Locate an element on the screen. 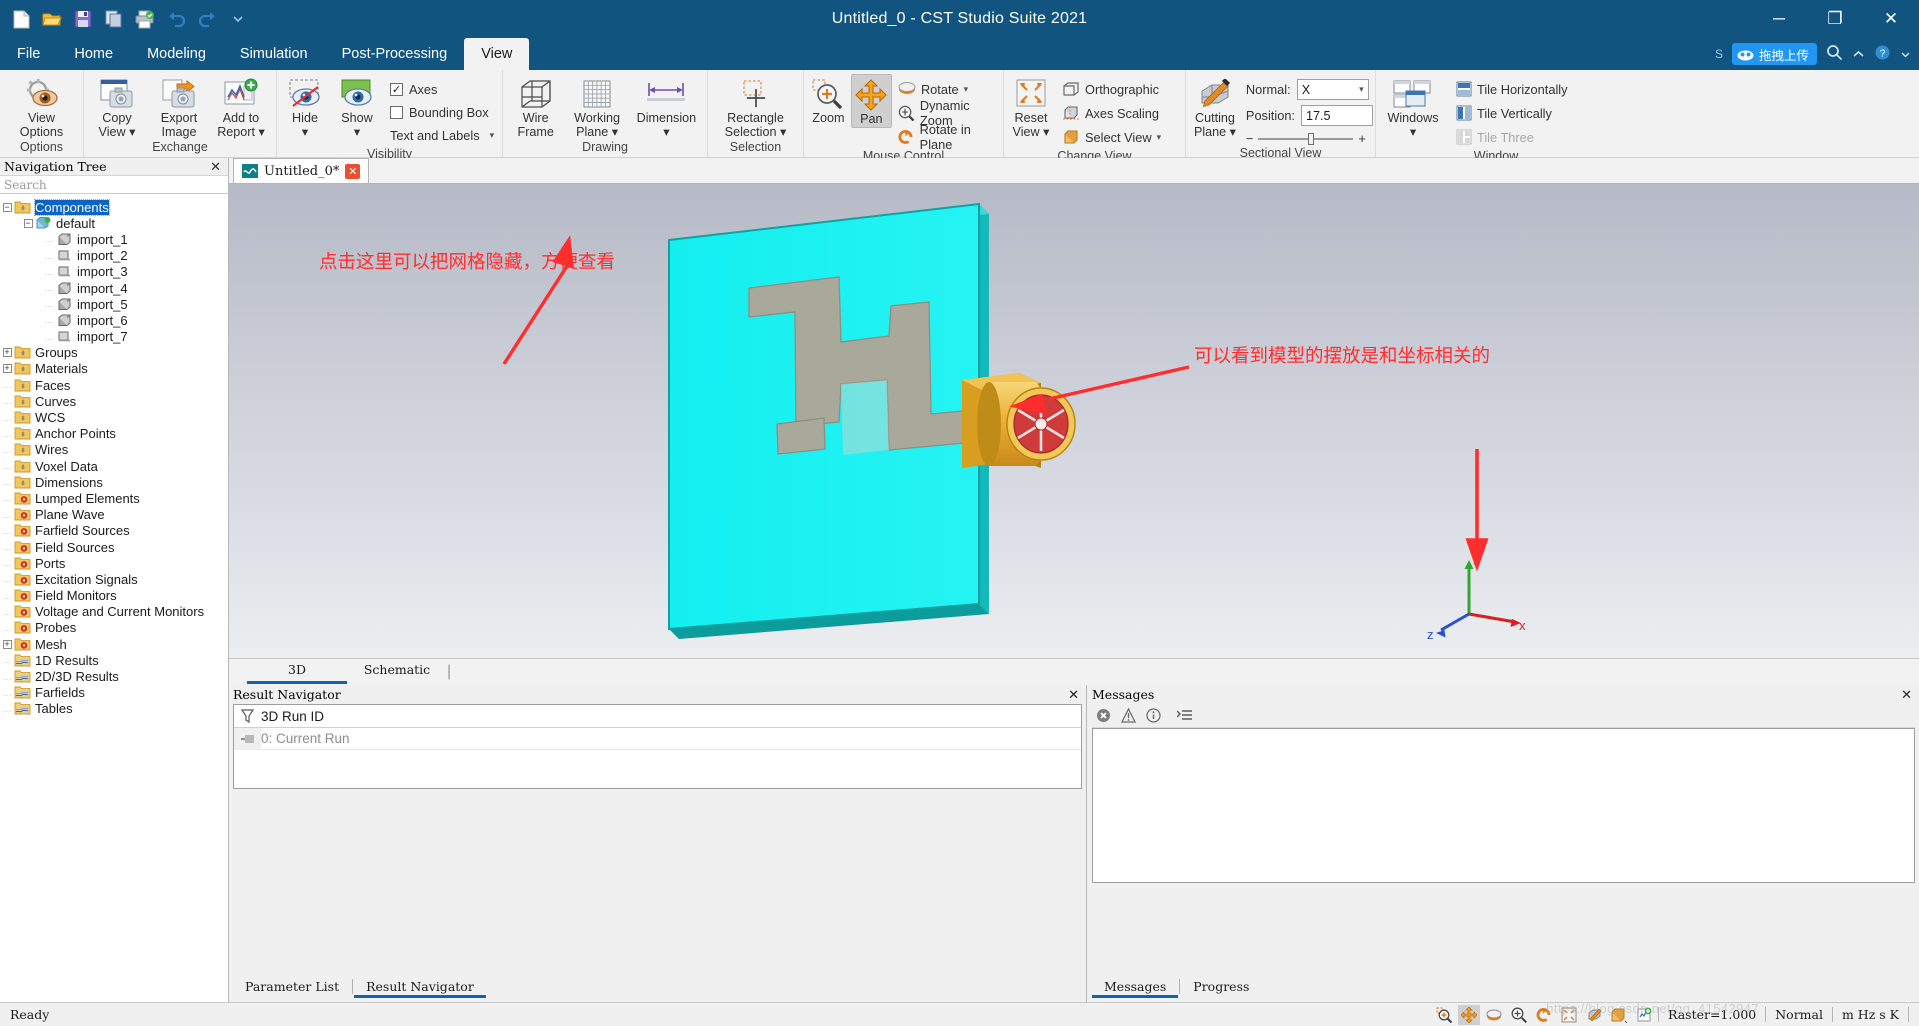 Image resolution: width=1919 pixels, height=1026 pixels. tree-item-anchor-points: … Anchor Points is located at coordinates (114, 434).